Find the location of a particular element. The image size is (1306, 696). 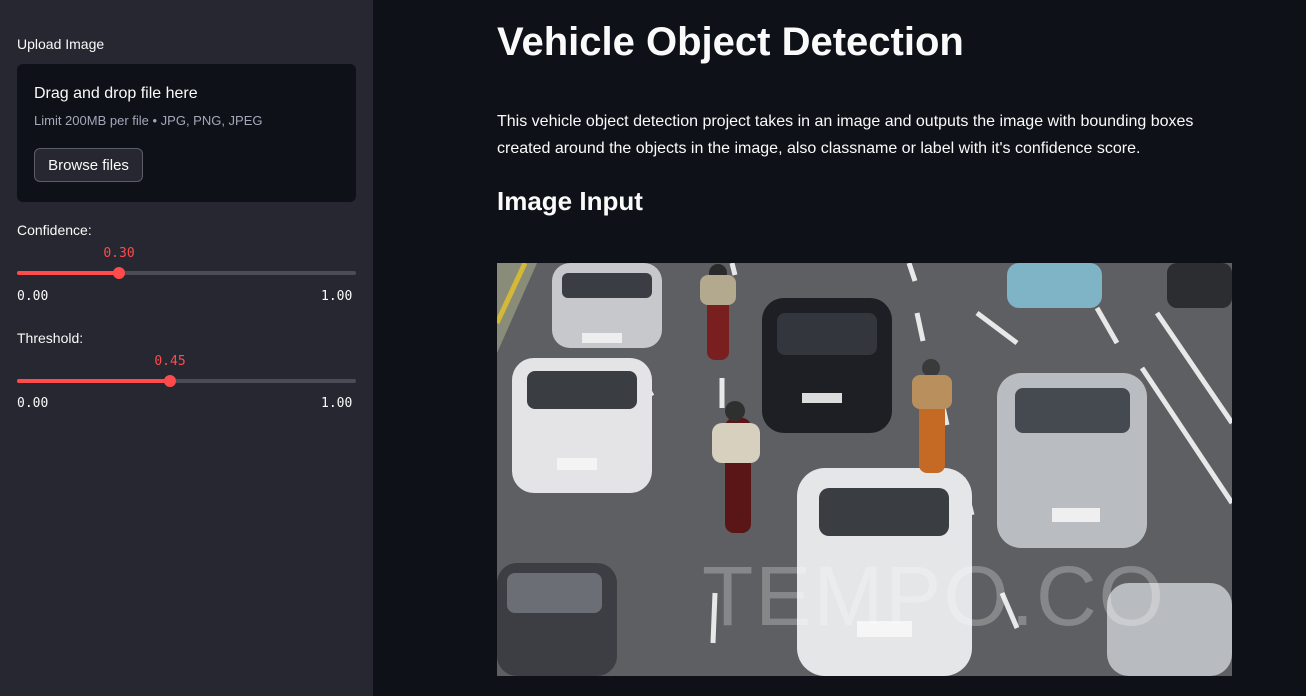

browse-files-button: Browse files is located at coordinates (88, 165).